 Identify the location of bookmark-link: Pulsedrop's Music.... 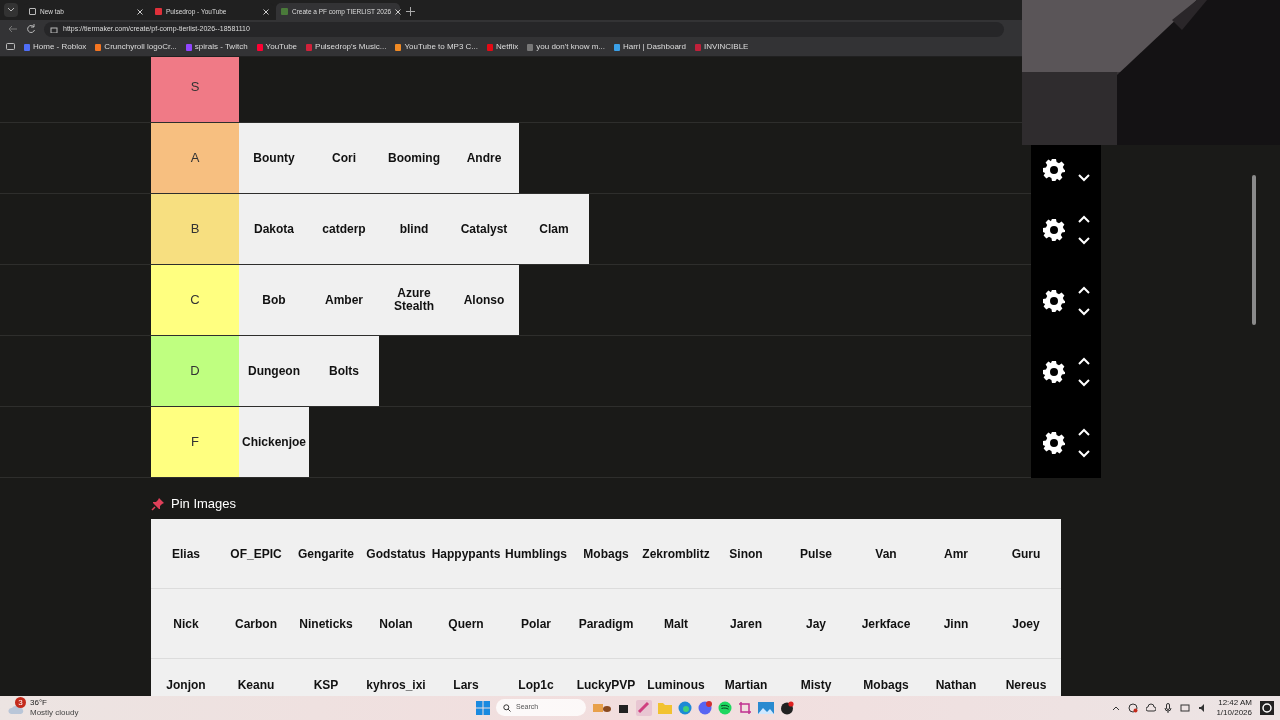
(351, 47).